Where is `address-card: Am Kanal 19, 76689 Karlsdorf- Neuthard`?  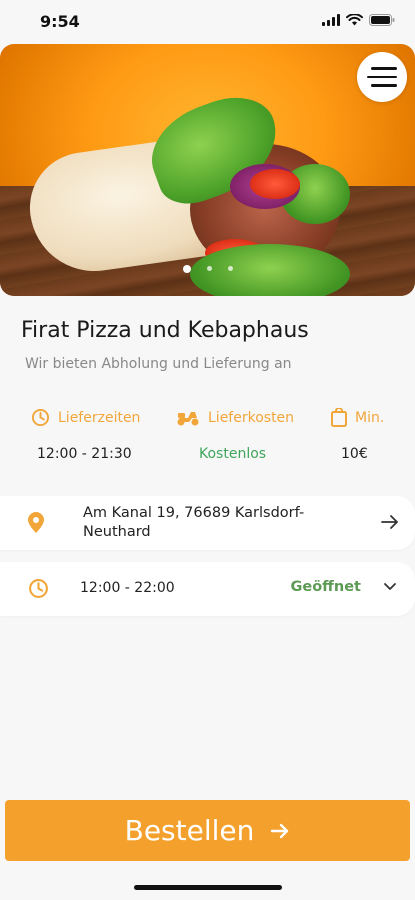 address-card: Am Kanal 19, 76689 Karlsdorf- Neuthard is located at coordinates (207, 523).